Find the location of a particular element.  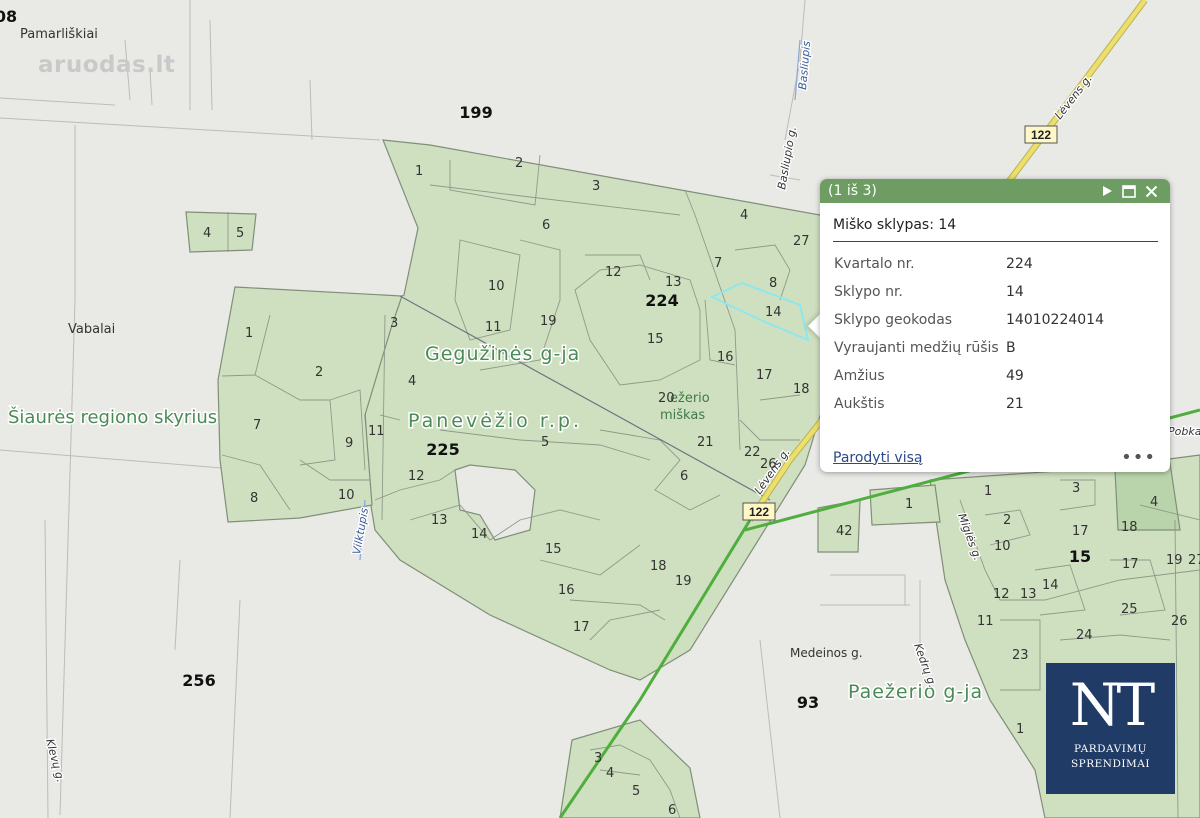

attr-label: Aukštis is located at coordinates (859, 404).